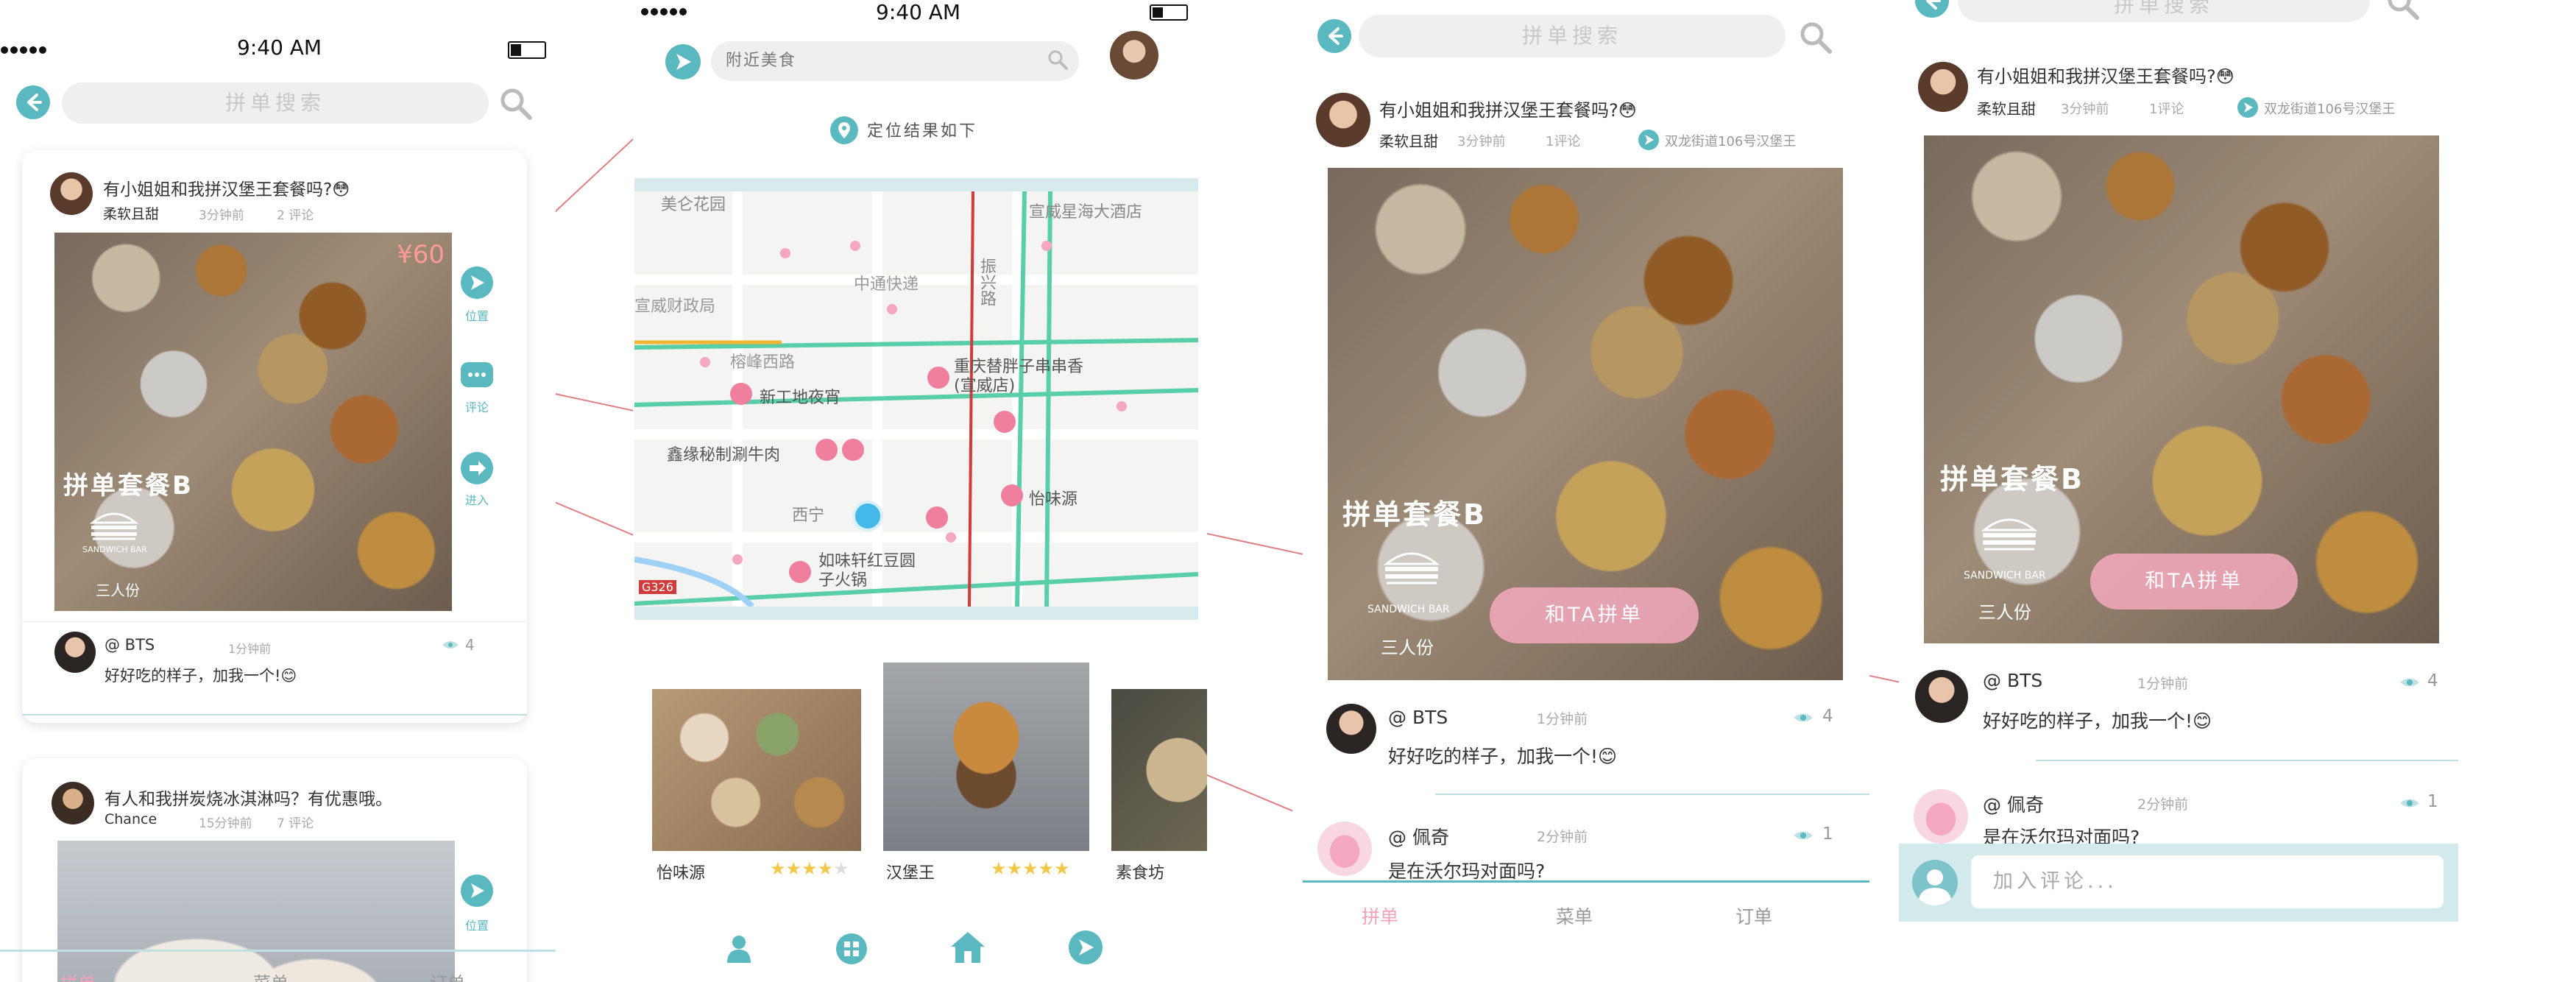 The height and width of the screenshot is (982, 2576). What do you see at coordinates (919, 12) in the screenshot?
I see `status-time: 9:40 AM` at bounding box center [919, 12].